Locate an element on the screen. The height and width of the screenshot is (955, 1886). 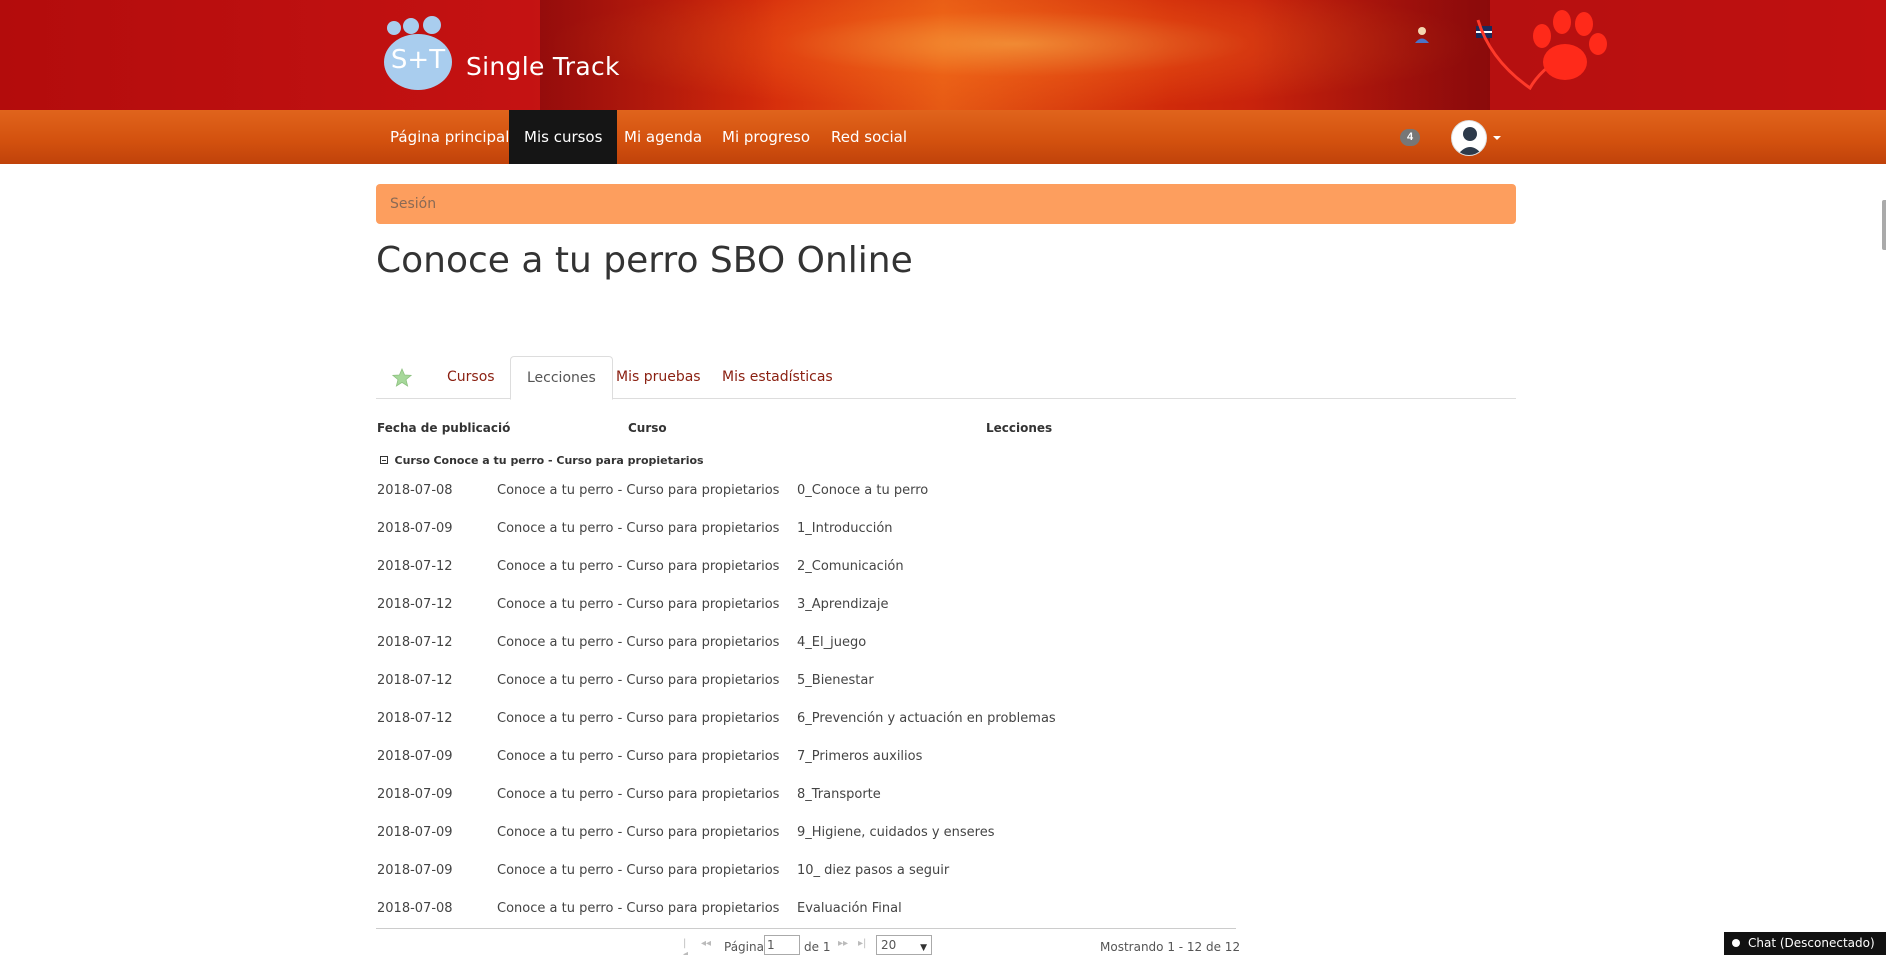
logo-text: Single Track is located at coordinates (543, 66).